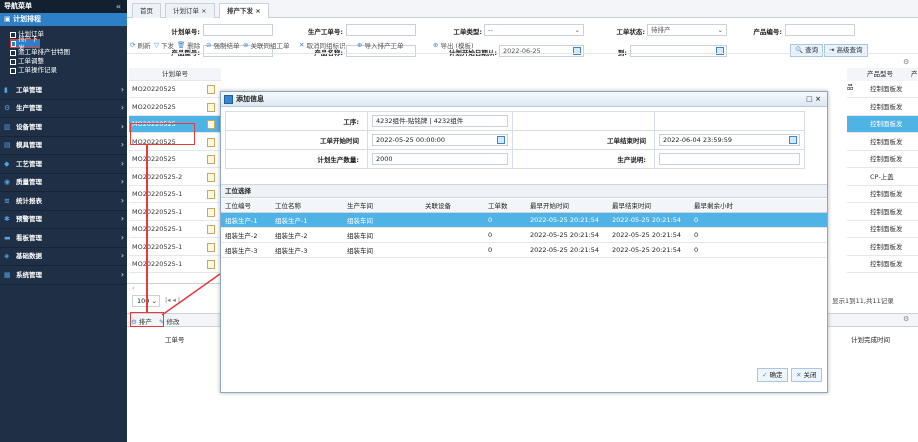 Image resolution: width=918 pixels, height=442 pixels. What do you see at coordinates (246, 206) in the screenshot?
I see `column-header: 工位编号` at bounding box center [246, 206].